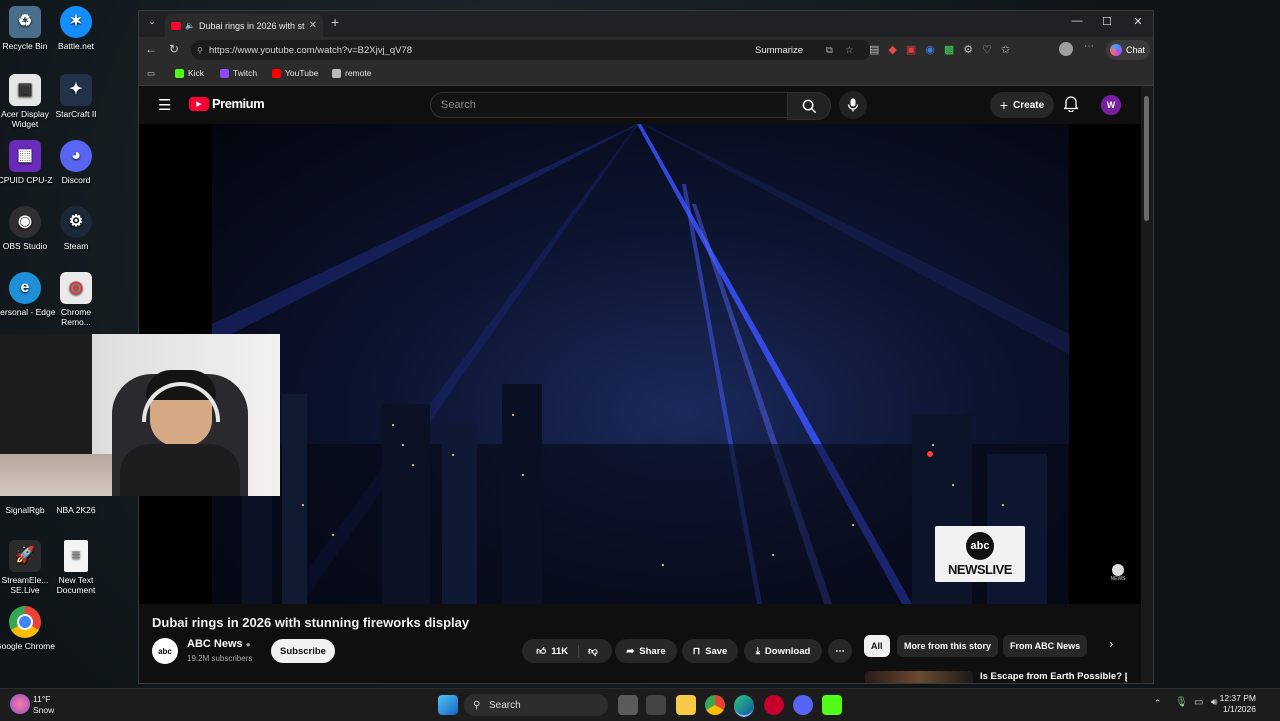  What do you see at coordinates (628, 705) in the screenshot?
I see `task-view-icon` at bounding box center [628, 705].